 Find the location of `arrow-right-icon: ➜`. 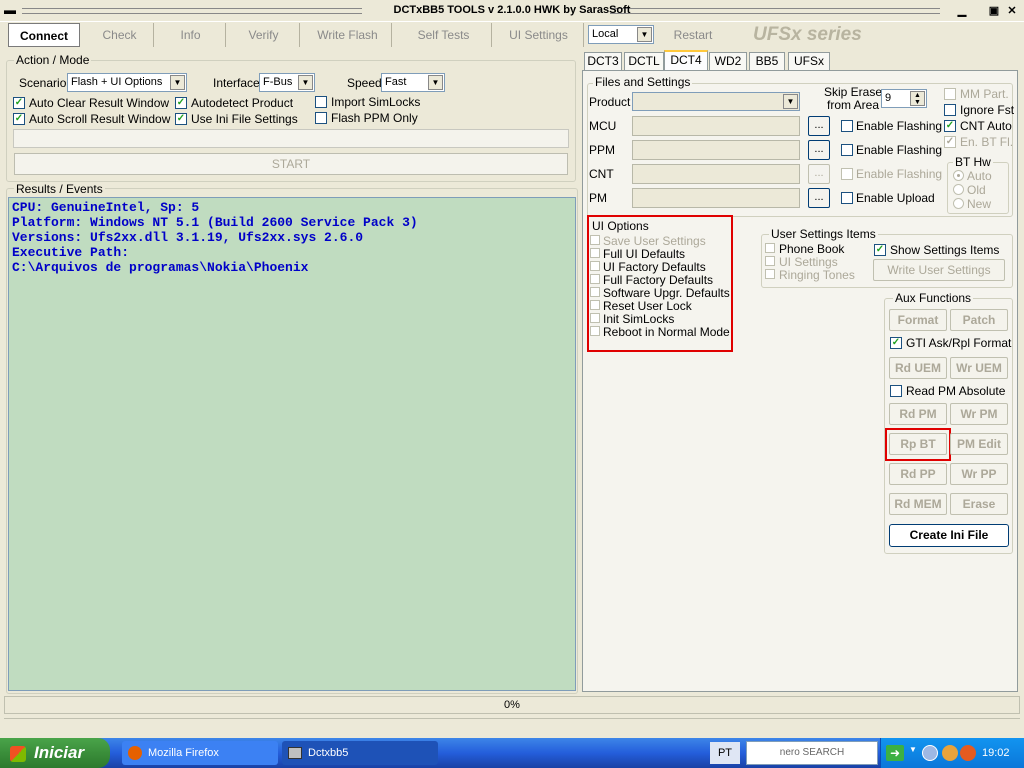

arrow-right-icon: ➜ is located at coordinates (895, 753).